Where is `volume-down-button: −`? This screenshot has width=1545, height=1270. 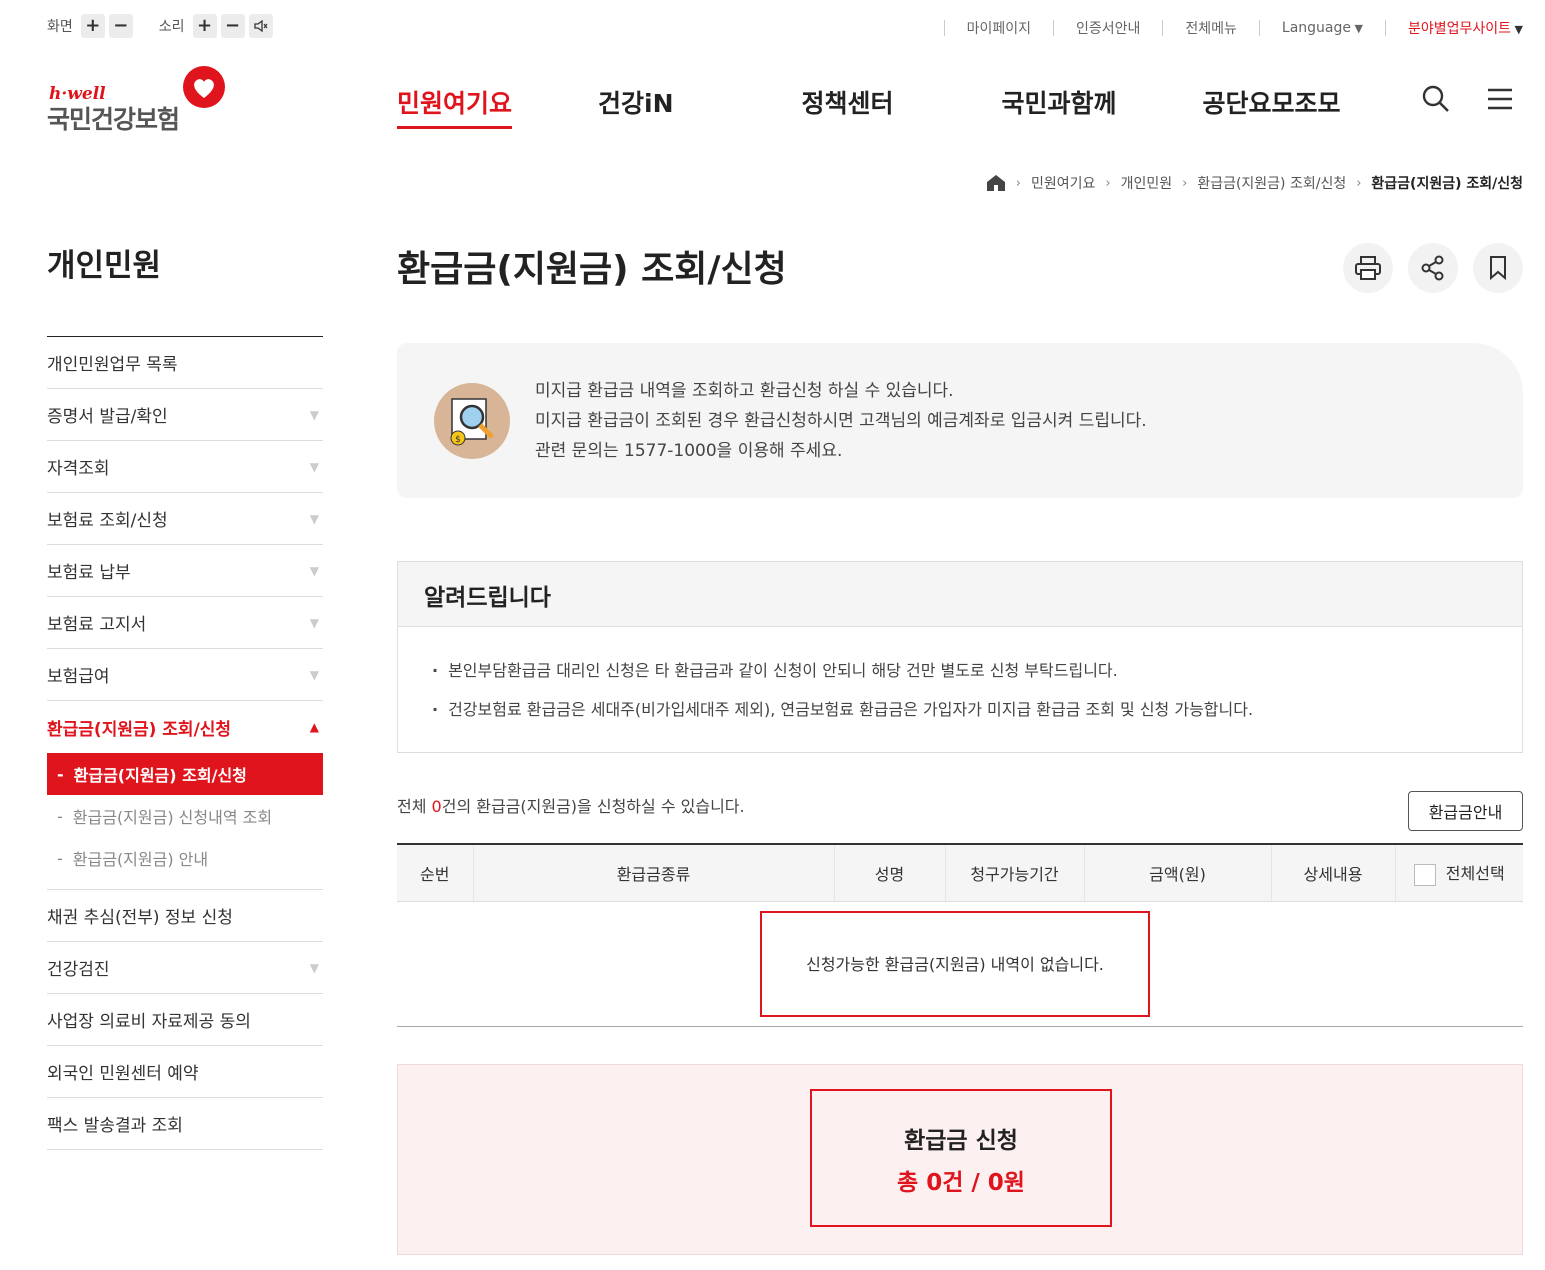
volume-down-button: − is located at coordinates (232, 26).